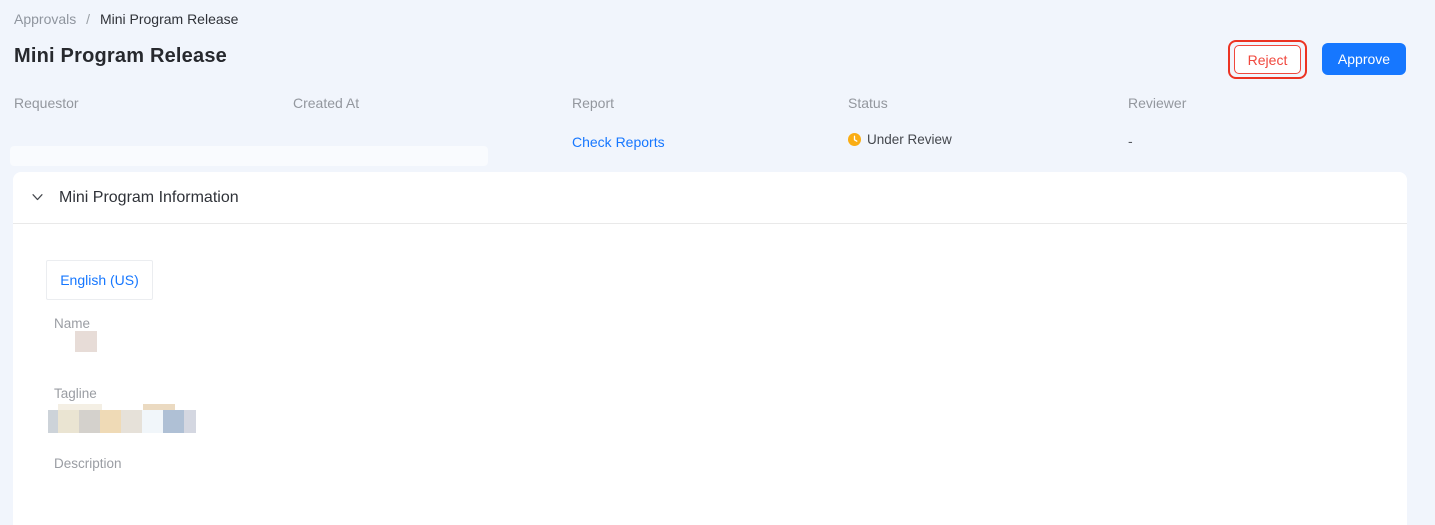 The image size is (1435, 525). I want to click on check-reports-link: Check Reports, so click(618, 142).